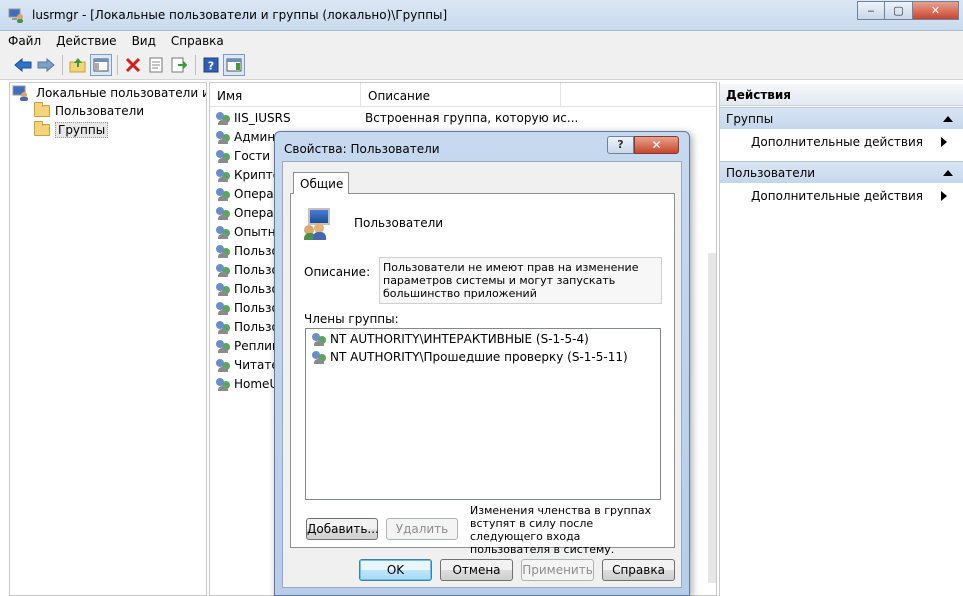 Image resolution: width=963 pixels, height=596 pixels. Describe the element at coordinates (395, 570) in the screenshot. I see `ok-button: OK` at that location.